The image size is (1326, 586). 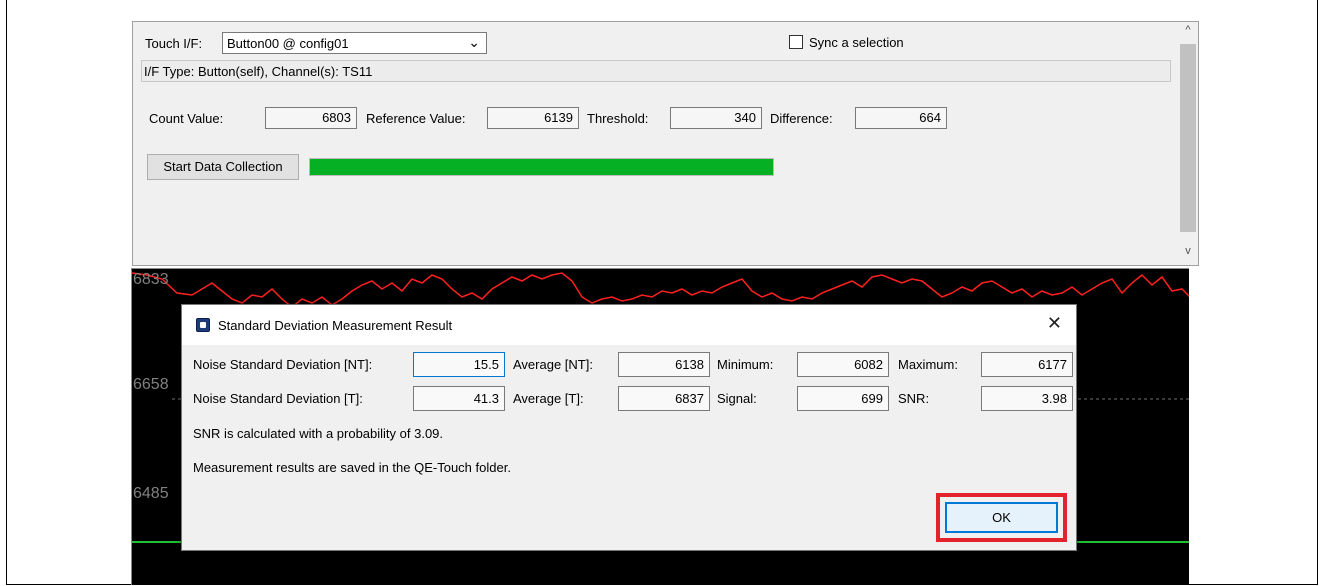 What do you see at coordinates (856, 42) in the screenshot?
I see `sync-selection-label: Sync a selection` at bounding box center [856, 42].